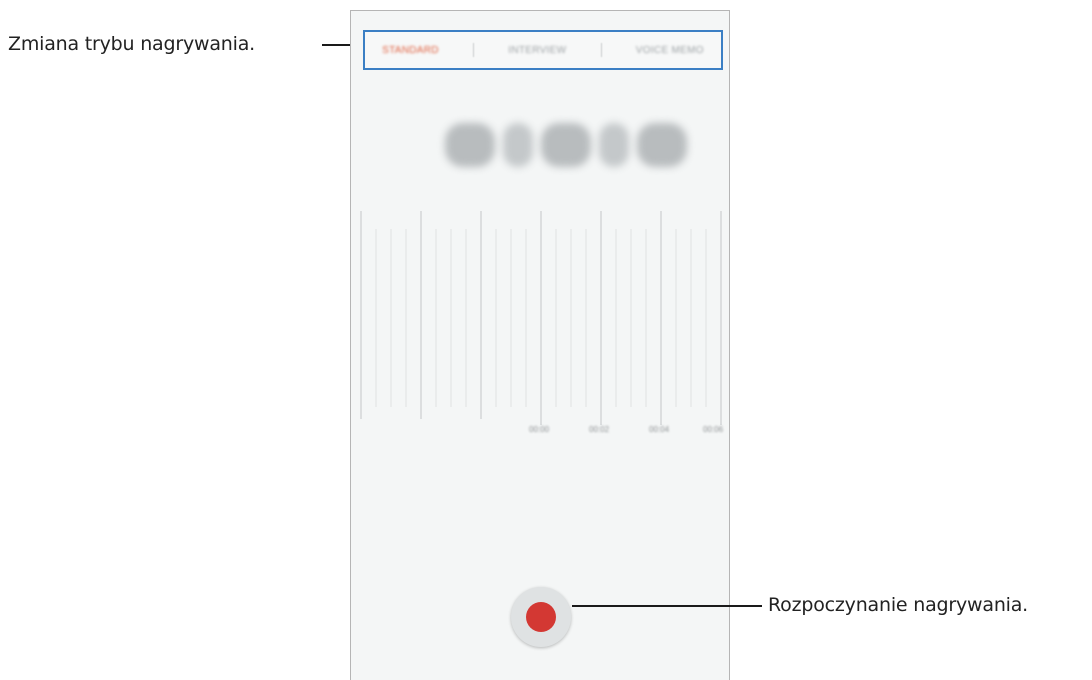 The image size is (1092, 680). Describe the element at coordinates (541, 318) in the screenshot. I see `timeline-gridlines` at that location.